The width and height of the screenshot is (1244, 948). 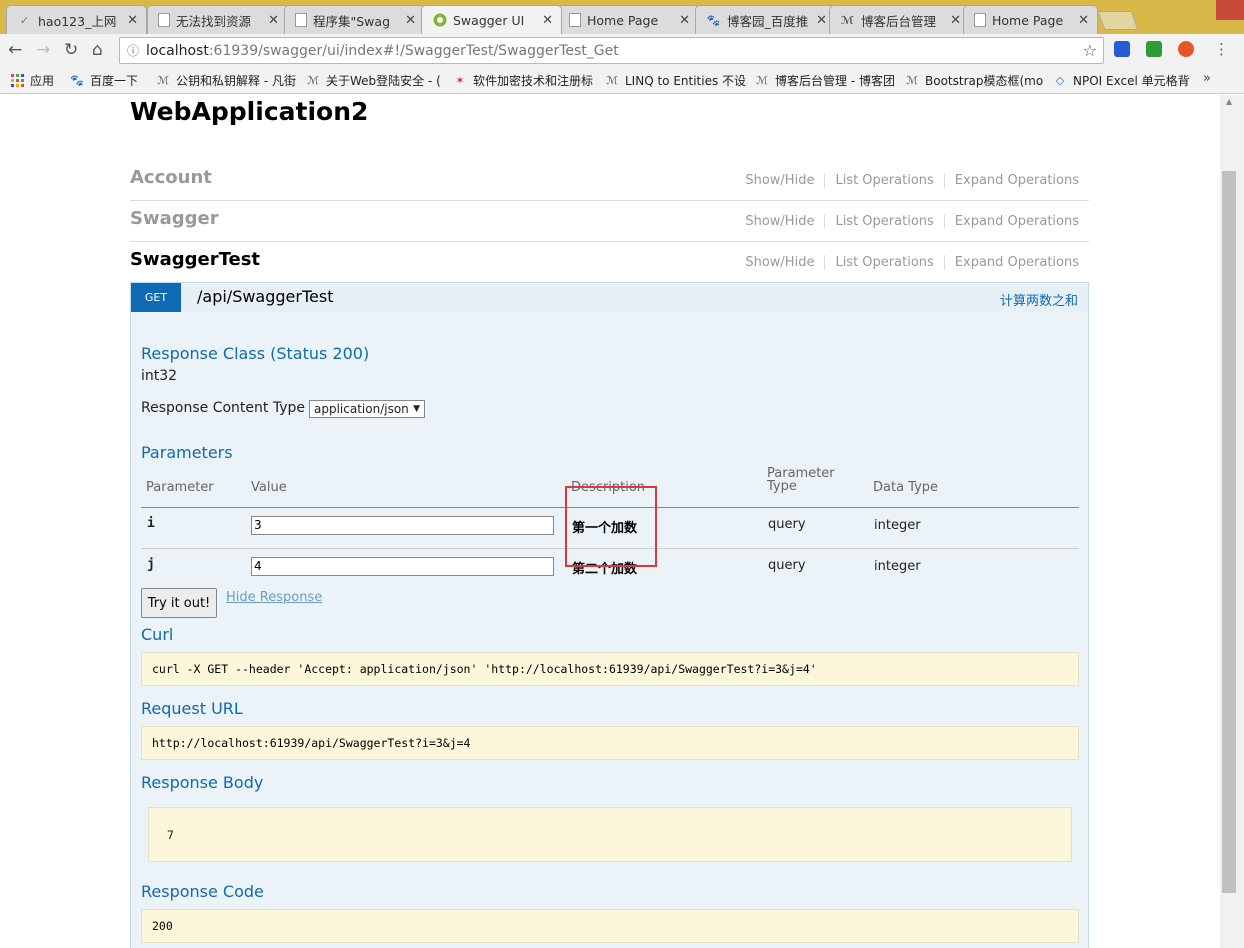 What do you see at coordinates (214, 21) in the screenshot?
I see `tab-title: 无法找到资源` at bounding box center [214, 21].